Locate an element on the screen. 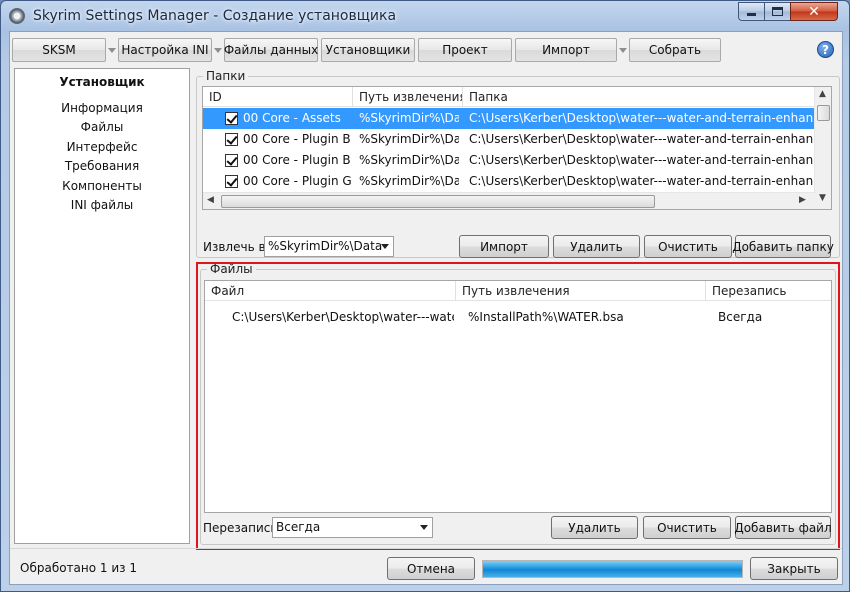 The width and height of the screenshot is (850, 592). toolbar-ini-settings: Настройка INI is located at coordinates (165, 50).